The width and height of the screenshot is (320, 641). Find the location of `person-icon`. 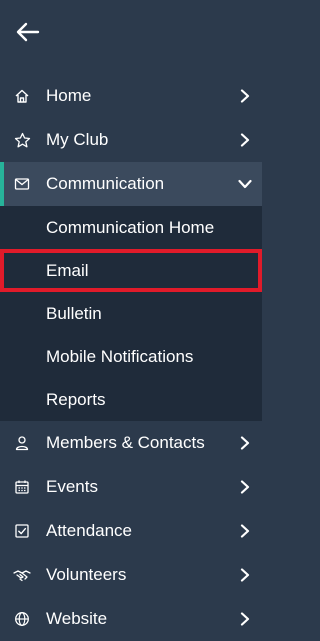

person-icon is located at coordinates (22, 443).